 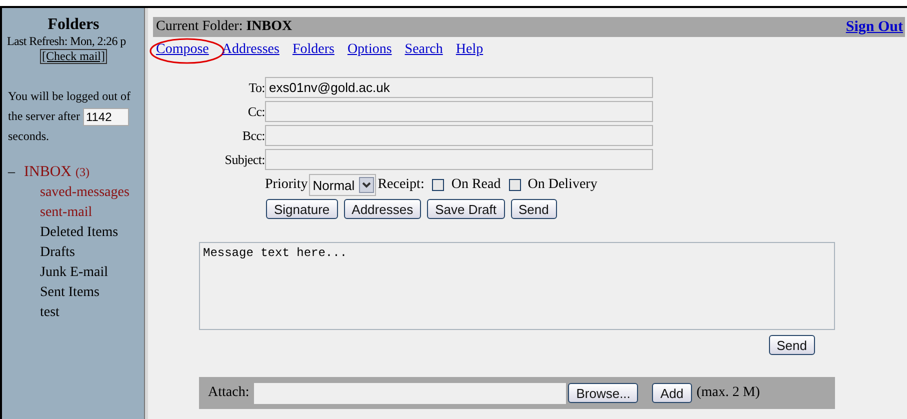 I want to click on sidebar-title: Folders, so click(x=74, y=25).